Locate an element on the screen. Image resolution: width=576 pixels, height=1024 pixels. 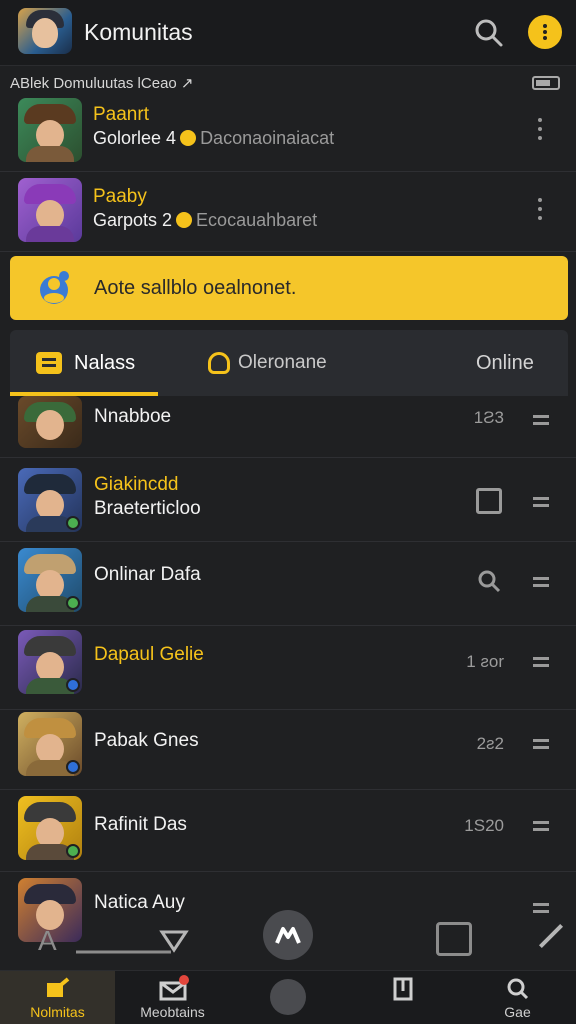
list-item: Giakincdd Braeterticloo is located at coordinates (288, 500).